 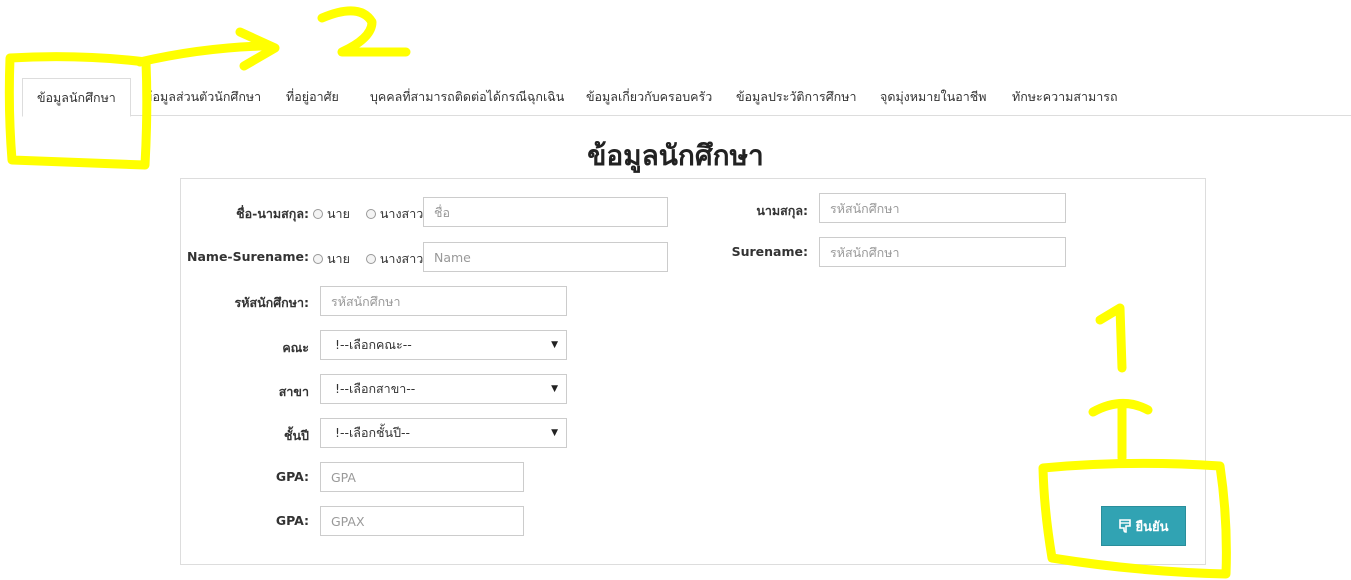 I want to click on faculty-label: คณะ, so click(x=295, y=347).